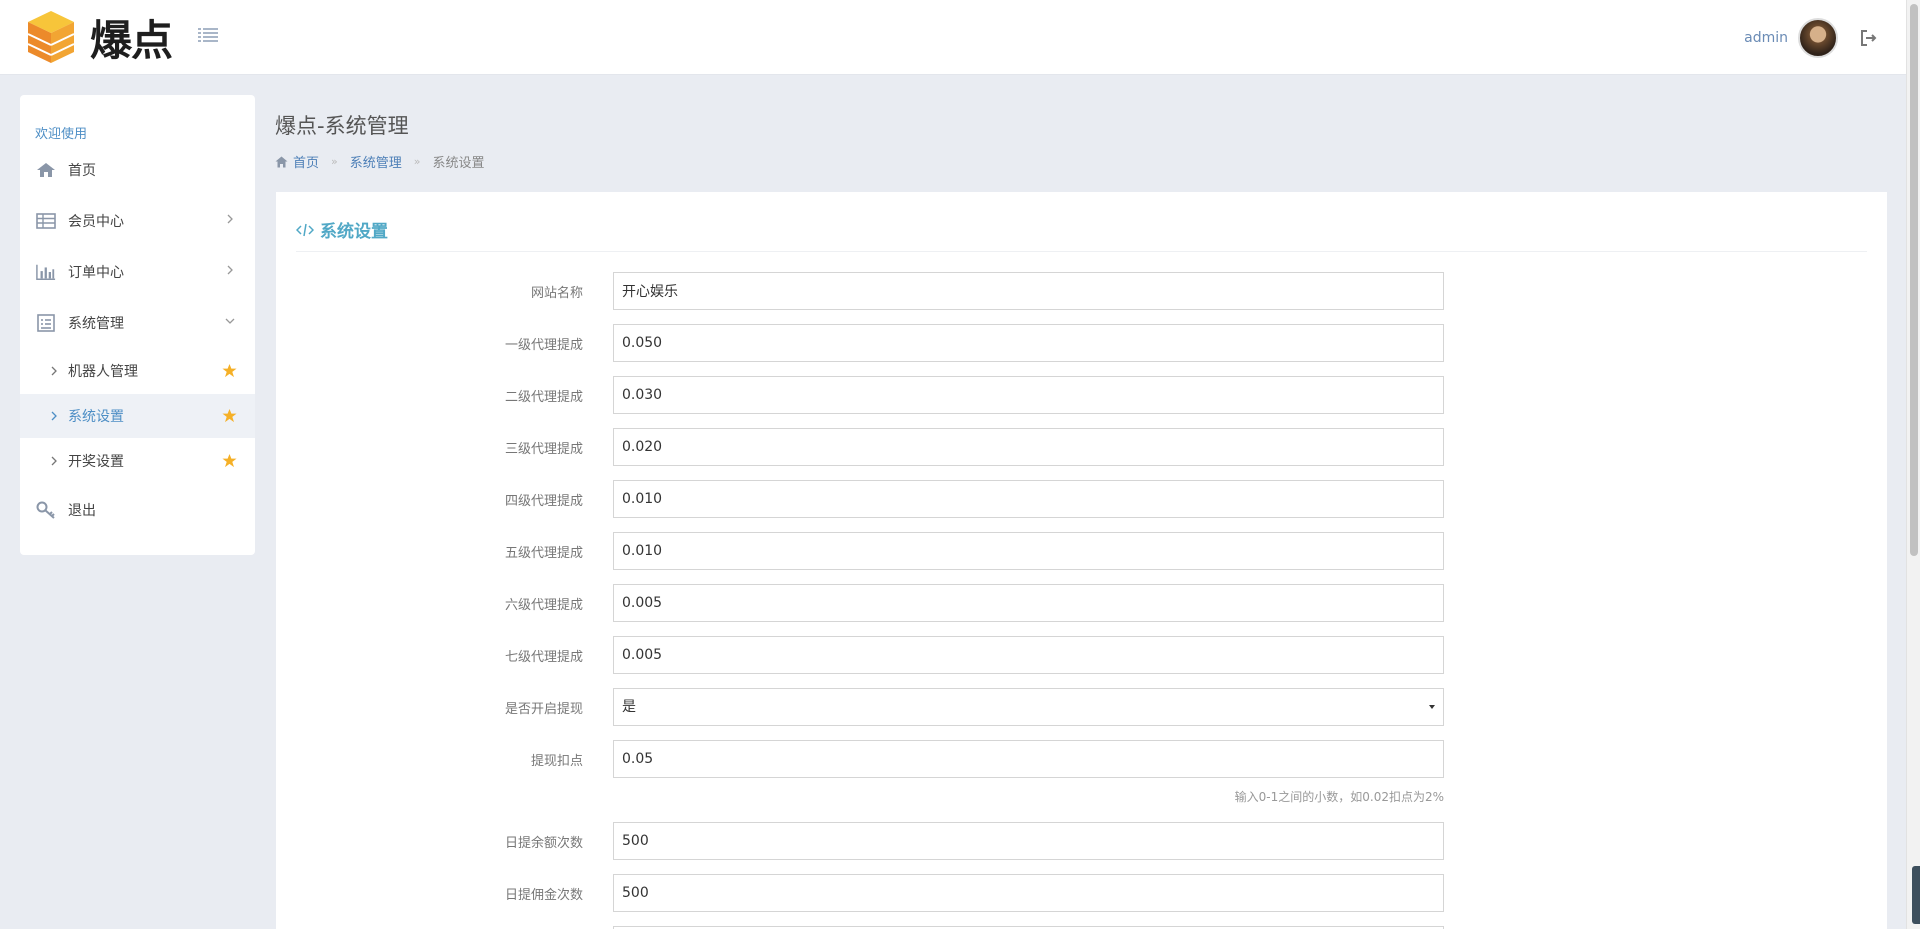  I want to click on agent7-label: 七级代理提成, so click(543, 657).